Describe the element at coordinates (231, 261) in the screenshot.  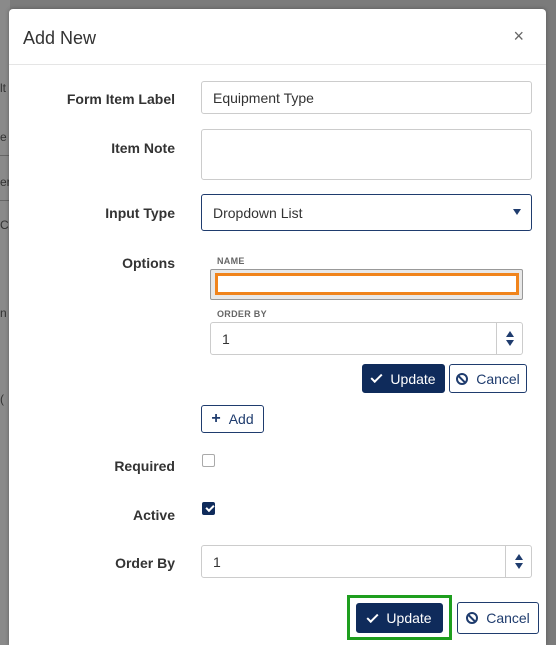
I see `option-name-label: NAME` at that location.